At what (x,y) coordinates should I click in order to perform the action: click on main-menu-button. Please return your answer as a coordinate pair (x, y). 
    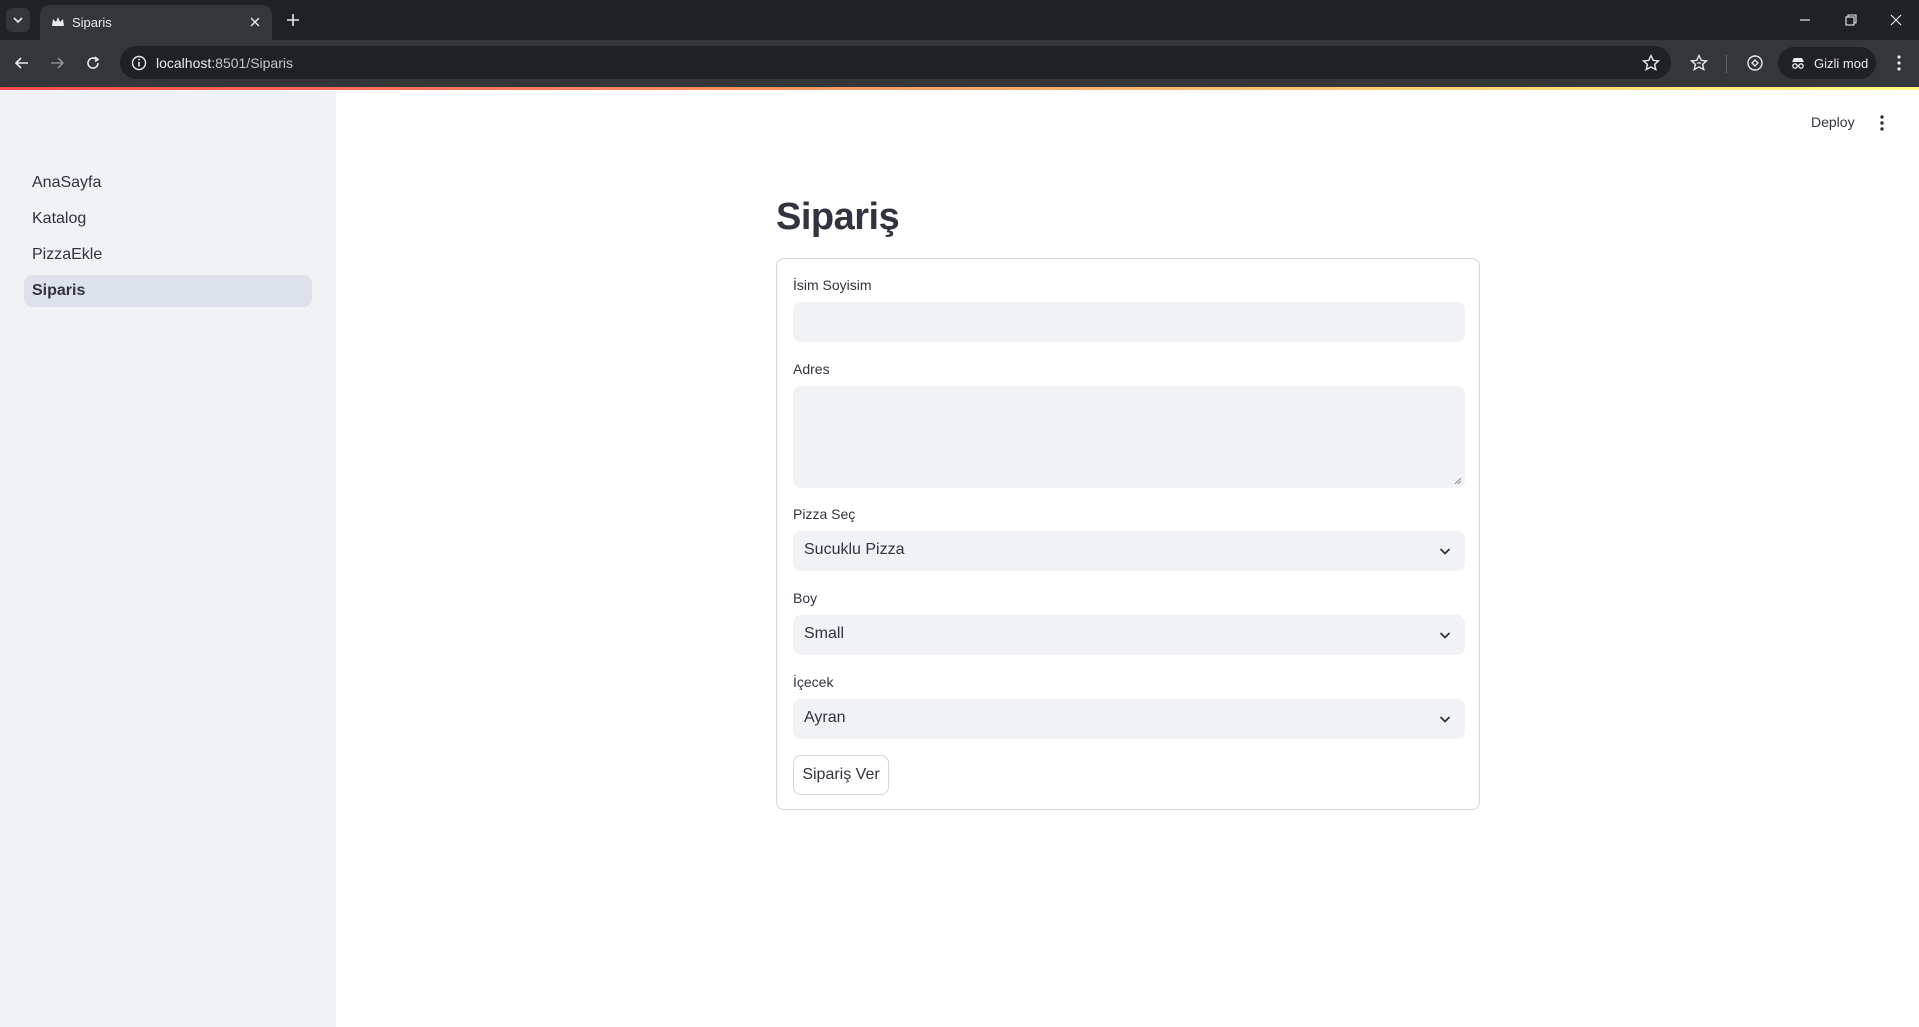
    Looking at the image, I should click on (1882, 123).